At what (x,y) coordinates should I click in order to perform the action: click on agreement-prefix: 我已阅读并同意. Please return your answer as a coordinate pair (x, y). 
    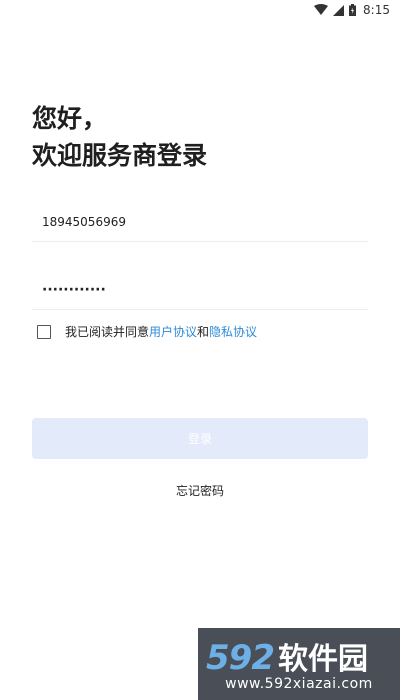
    Looking at the image, I should click on (107, 332).